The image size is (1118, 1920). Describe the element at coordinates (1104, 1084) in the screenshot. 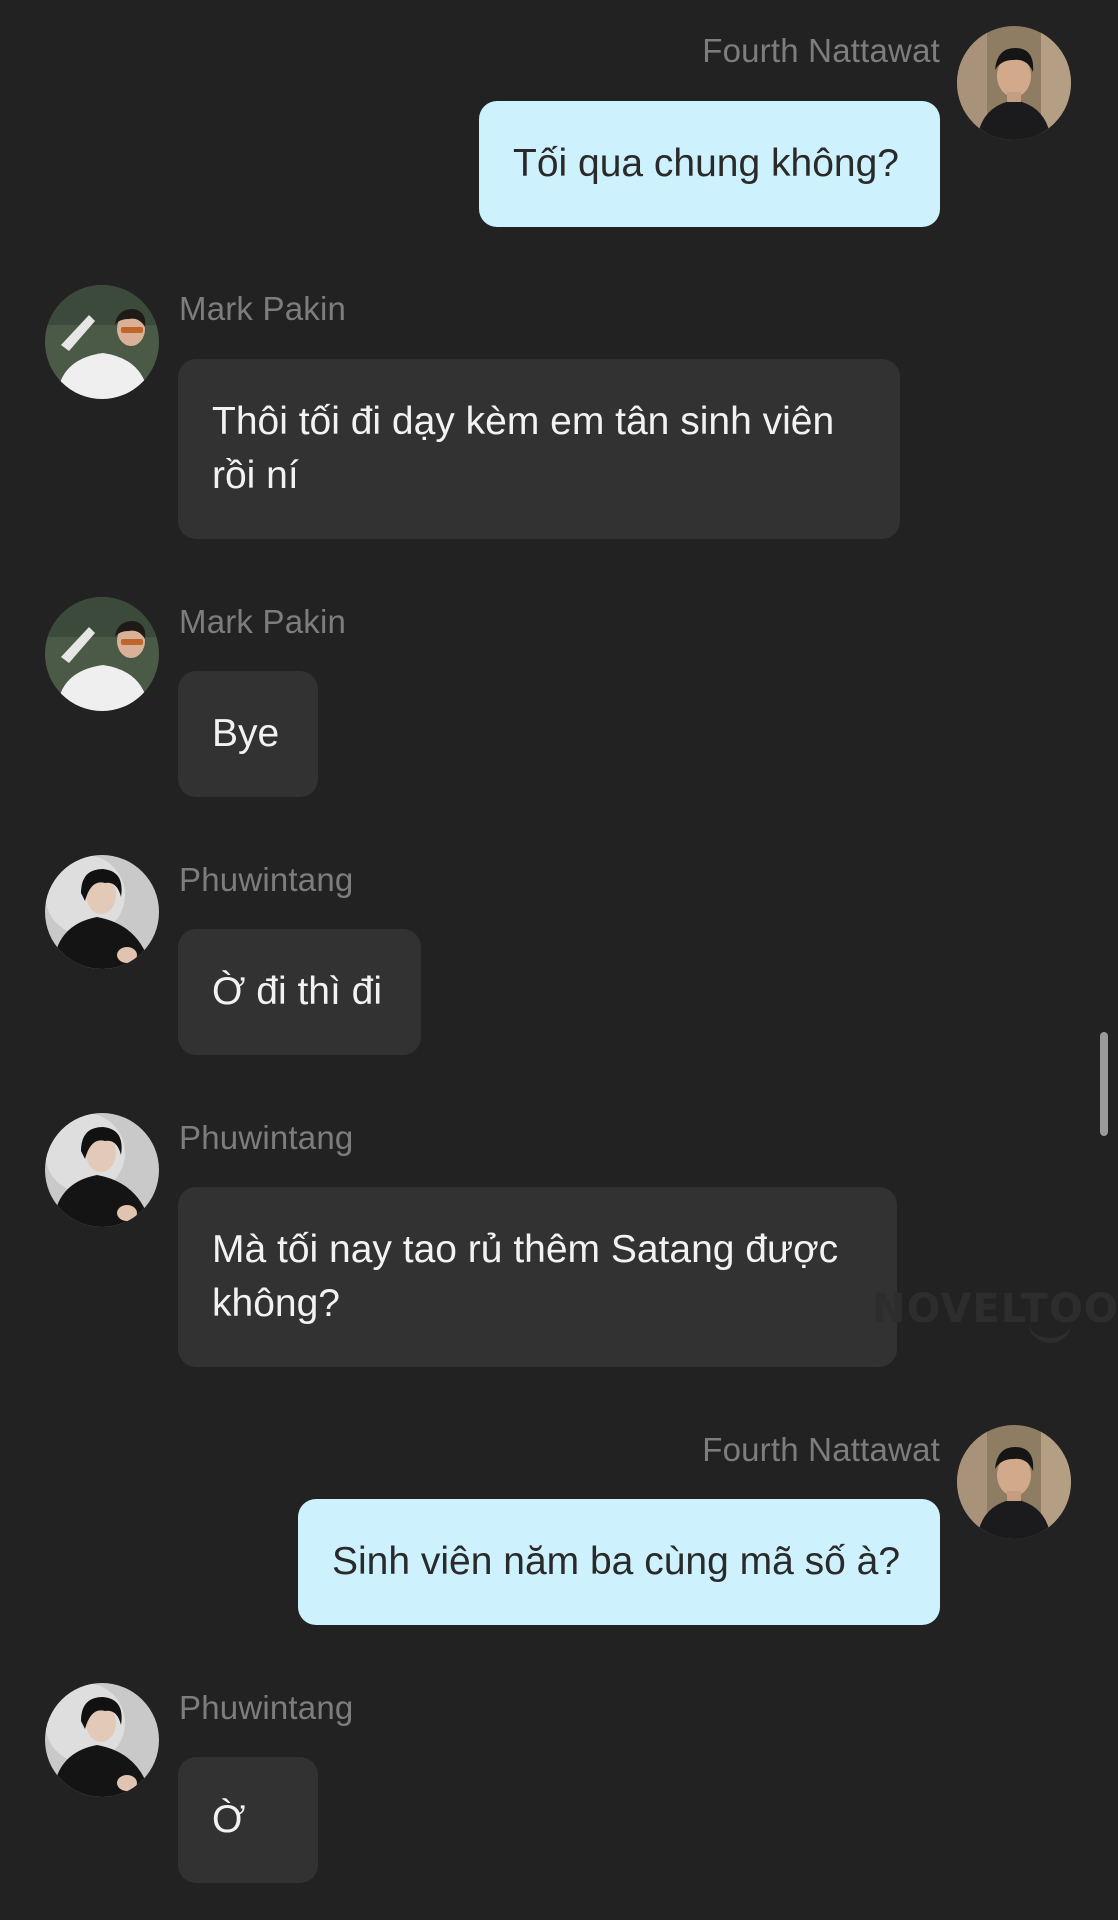

I see `scrollbar-thumb` at that location.